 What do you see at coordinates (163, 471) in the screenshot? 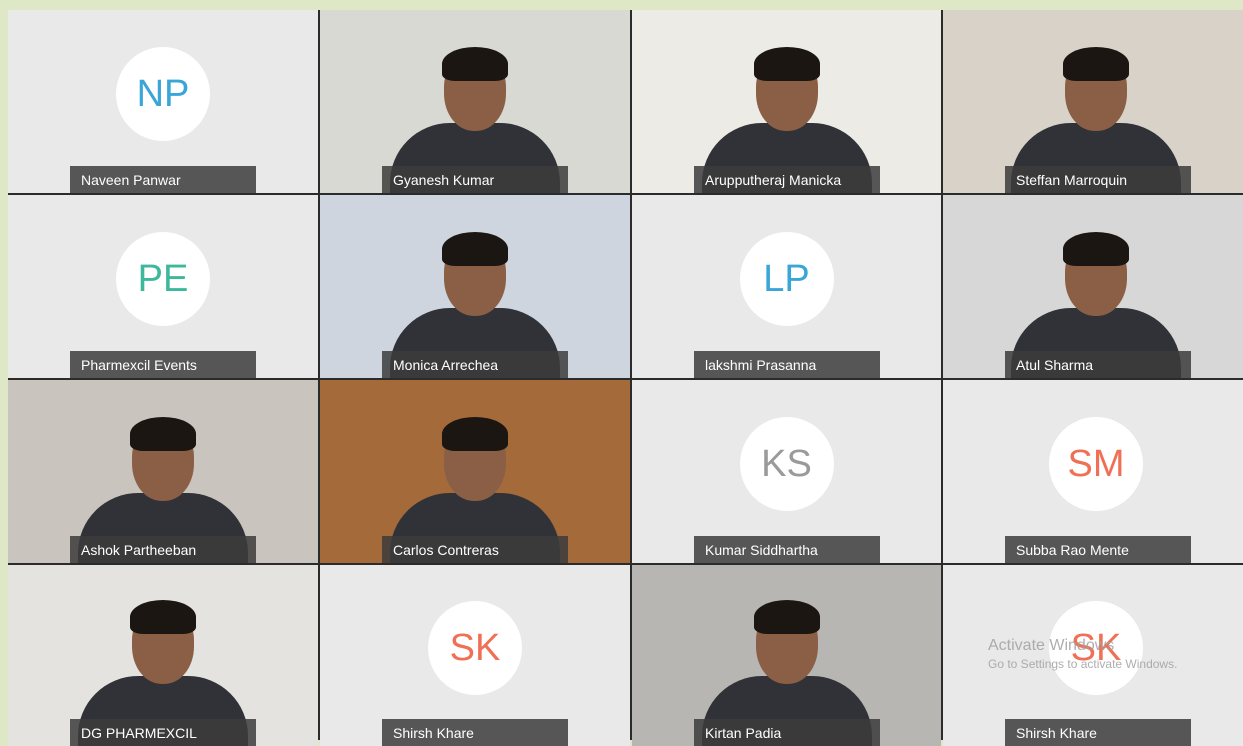
I see `participant-tile: Ashok Partheeban` at bounding box center [163, 471].